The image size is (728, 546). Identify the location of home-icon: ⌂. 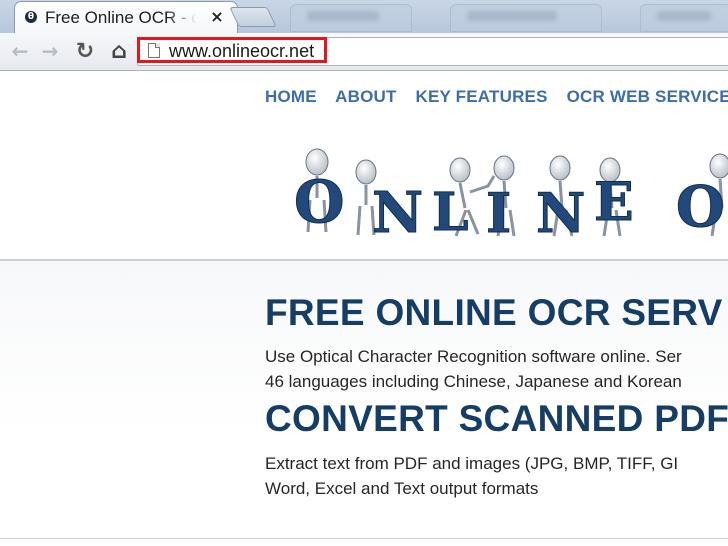
(119, 51).